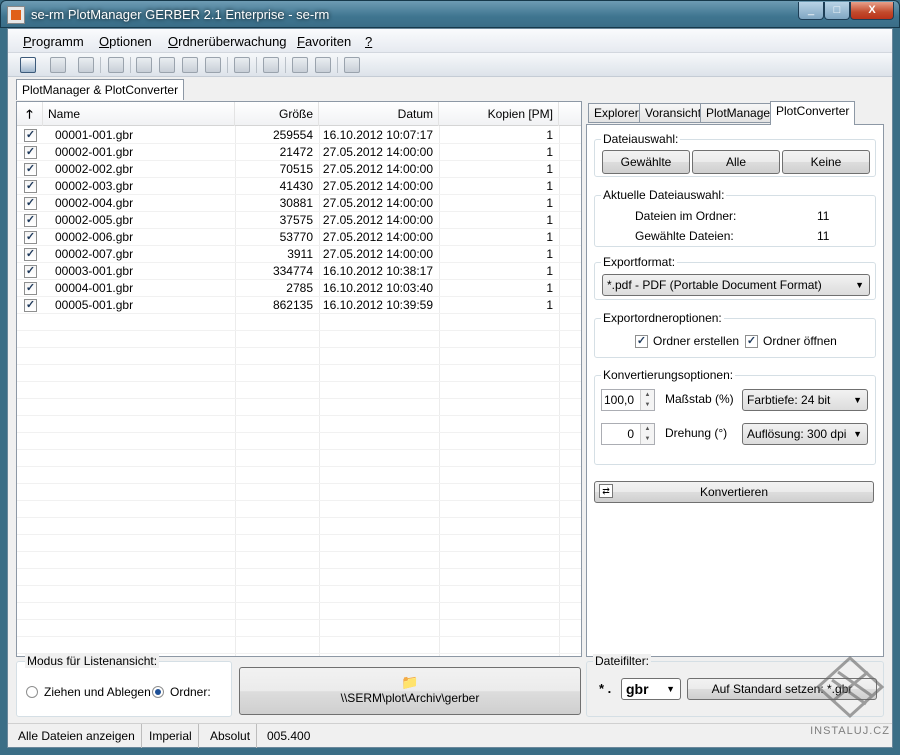 This screenshot has width=900, height=755. What do you see at coordinates (299, 271) in the screenshot?
I see `table-row: ✓ 00003-001.gbr 334774 16.10.2012 10:38:17 1` at bounding box center [299, 271].